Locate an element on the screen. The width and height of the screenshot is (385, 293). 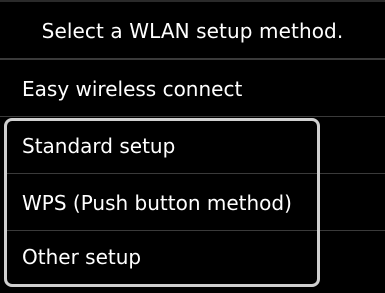
menu-item-label: WPS (Push button method) is located at coordinates (157, 202).